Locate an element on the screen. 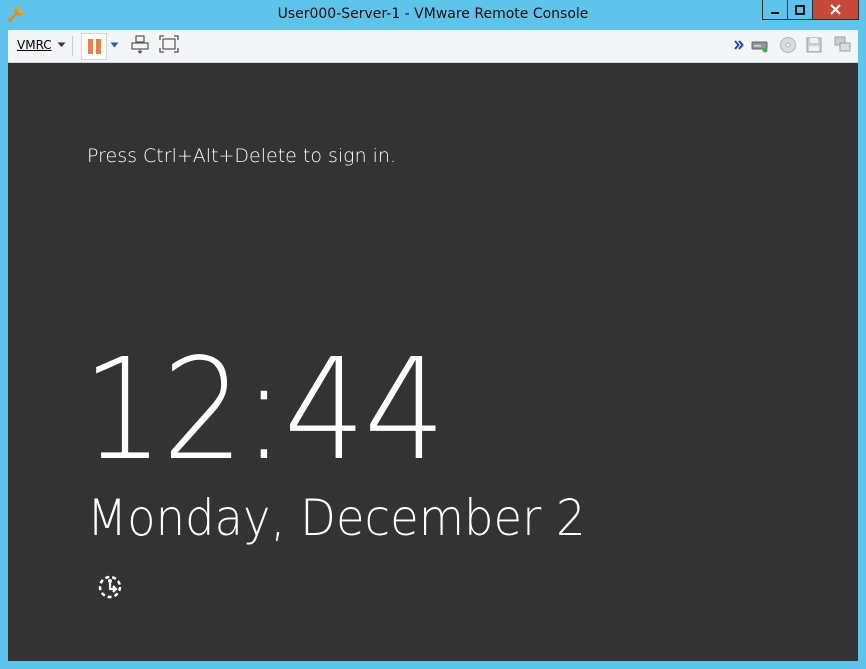  hard-drive-icon is located at coordinates (759, 47).